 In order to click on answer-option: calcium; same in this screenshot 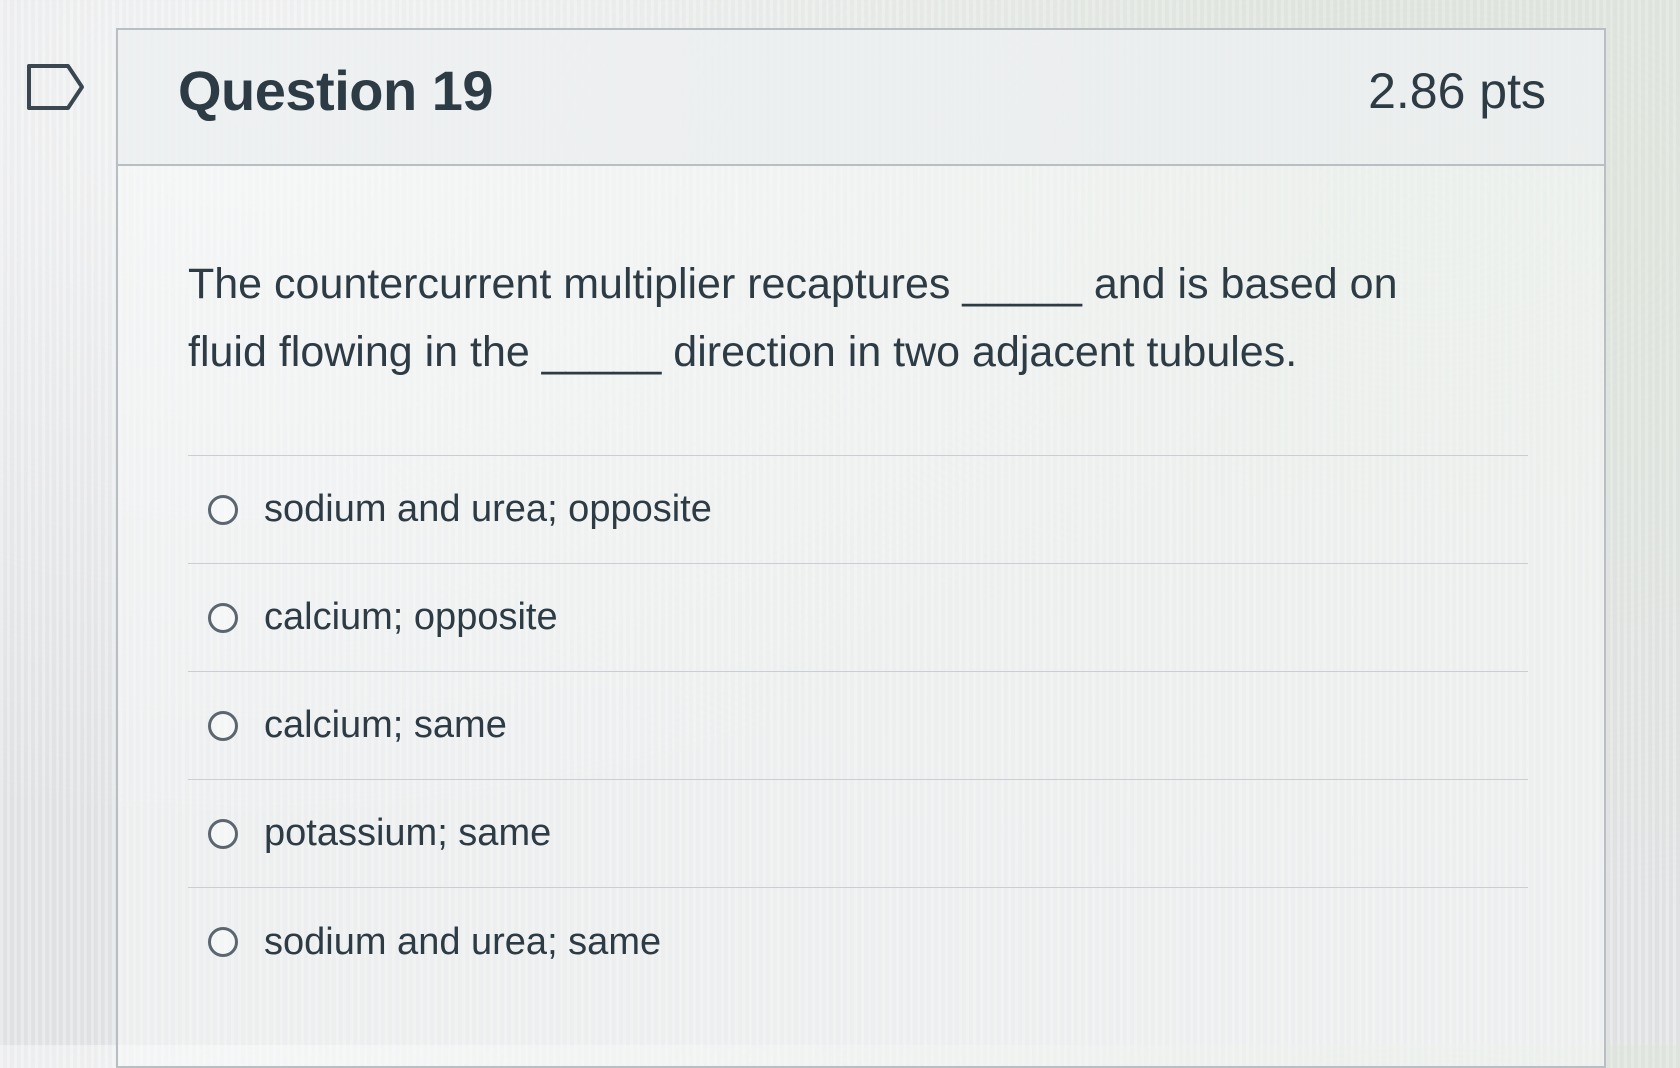, I will do `click(858, 726)`.